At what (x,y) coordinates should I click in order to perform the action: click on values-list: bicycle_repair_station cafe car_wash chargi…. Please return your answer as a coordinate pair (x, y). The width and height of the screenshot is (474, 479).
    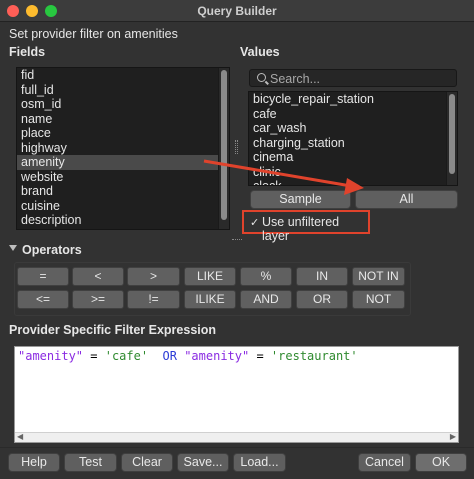
    Looking at the image, I should click on (353, 138).